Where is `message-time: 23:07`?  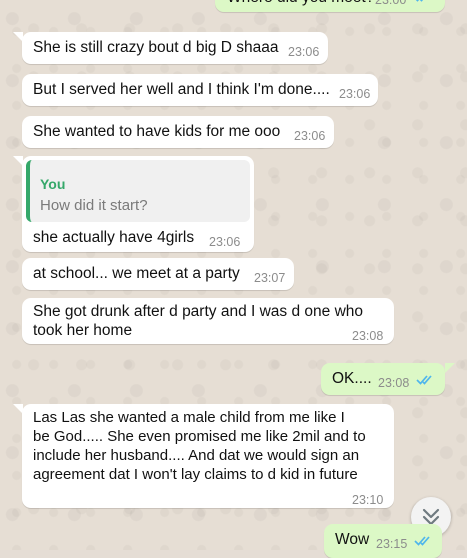 message-time: 23:07 is located at coordinates (270, 278).